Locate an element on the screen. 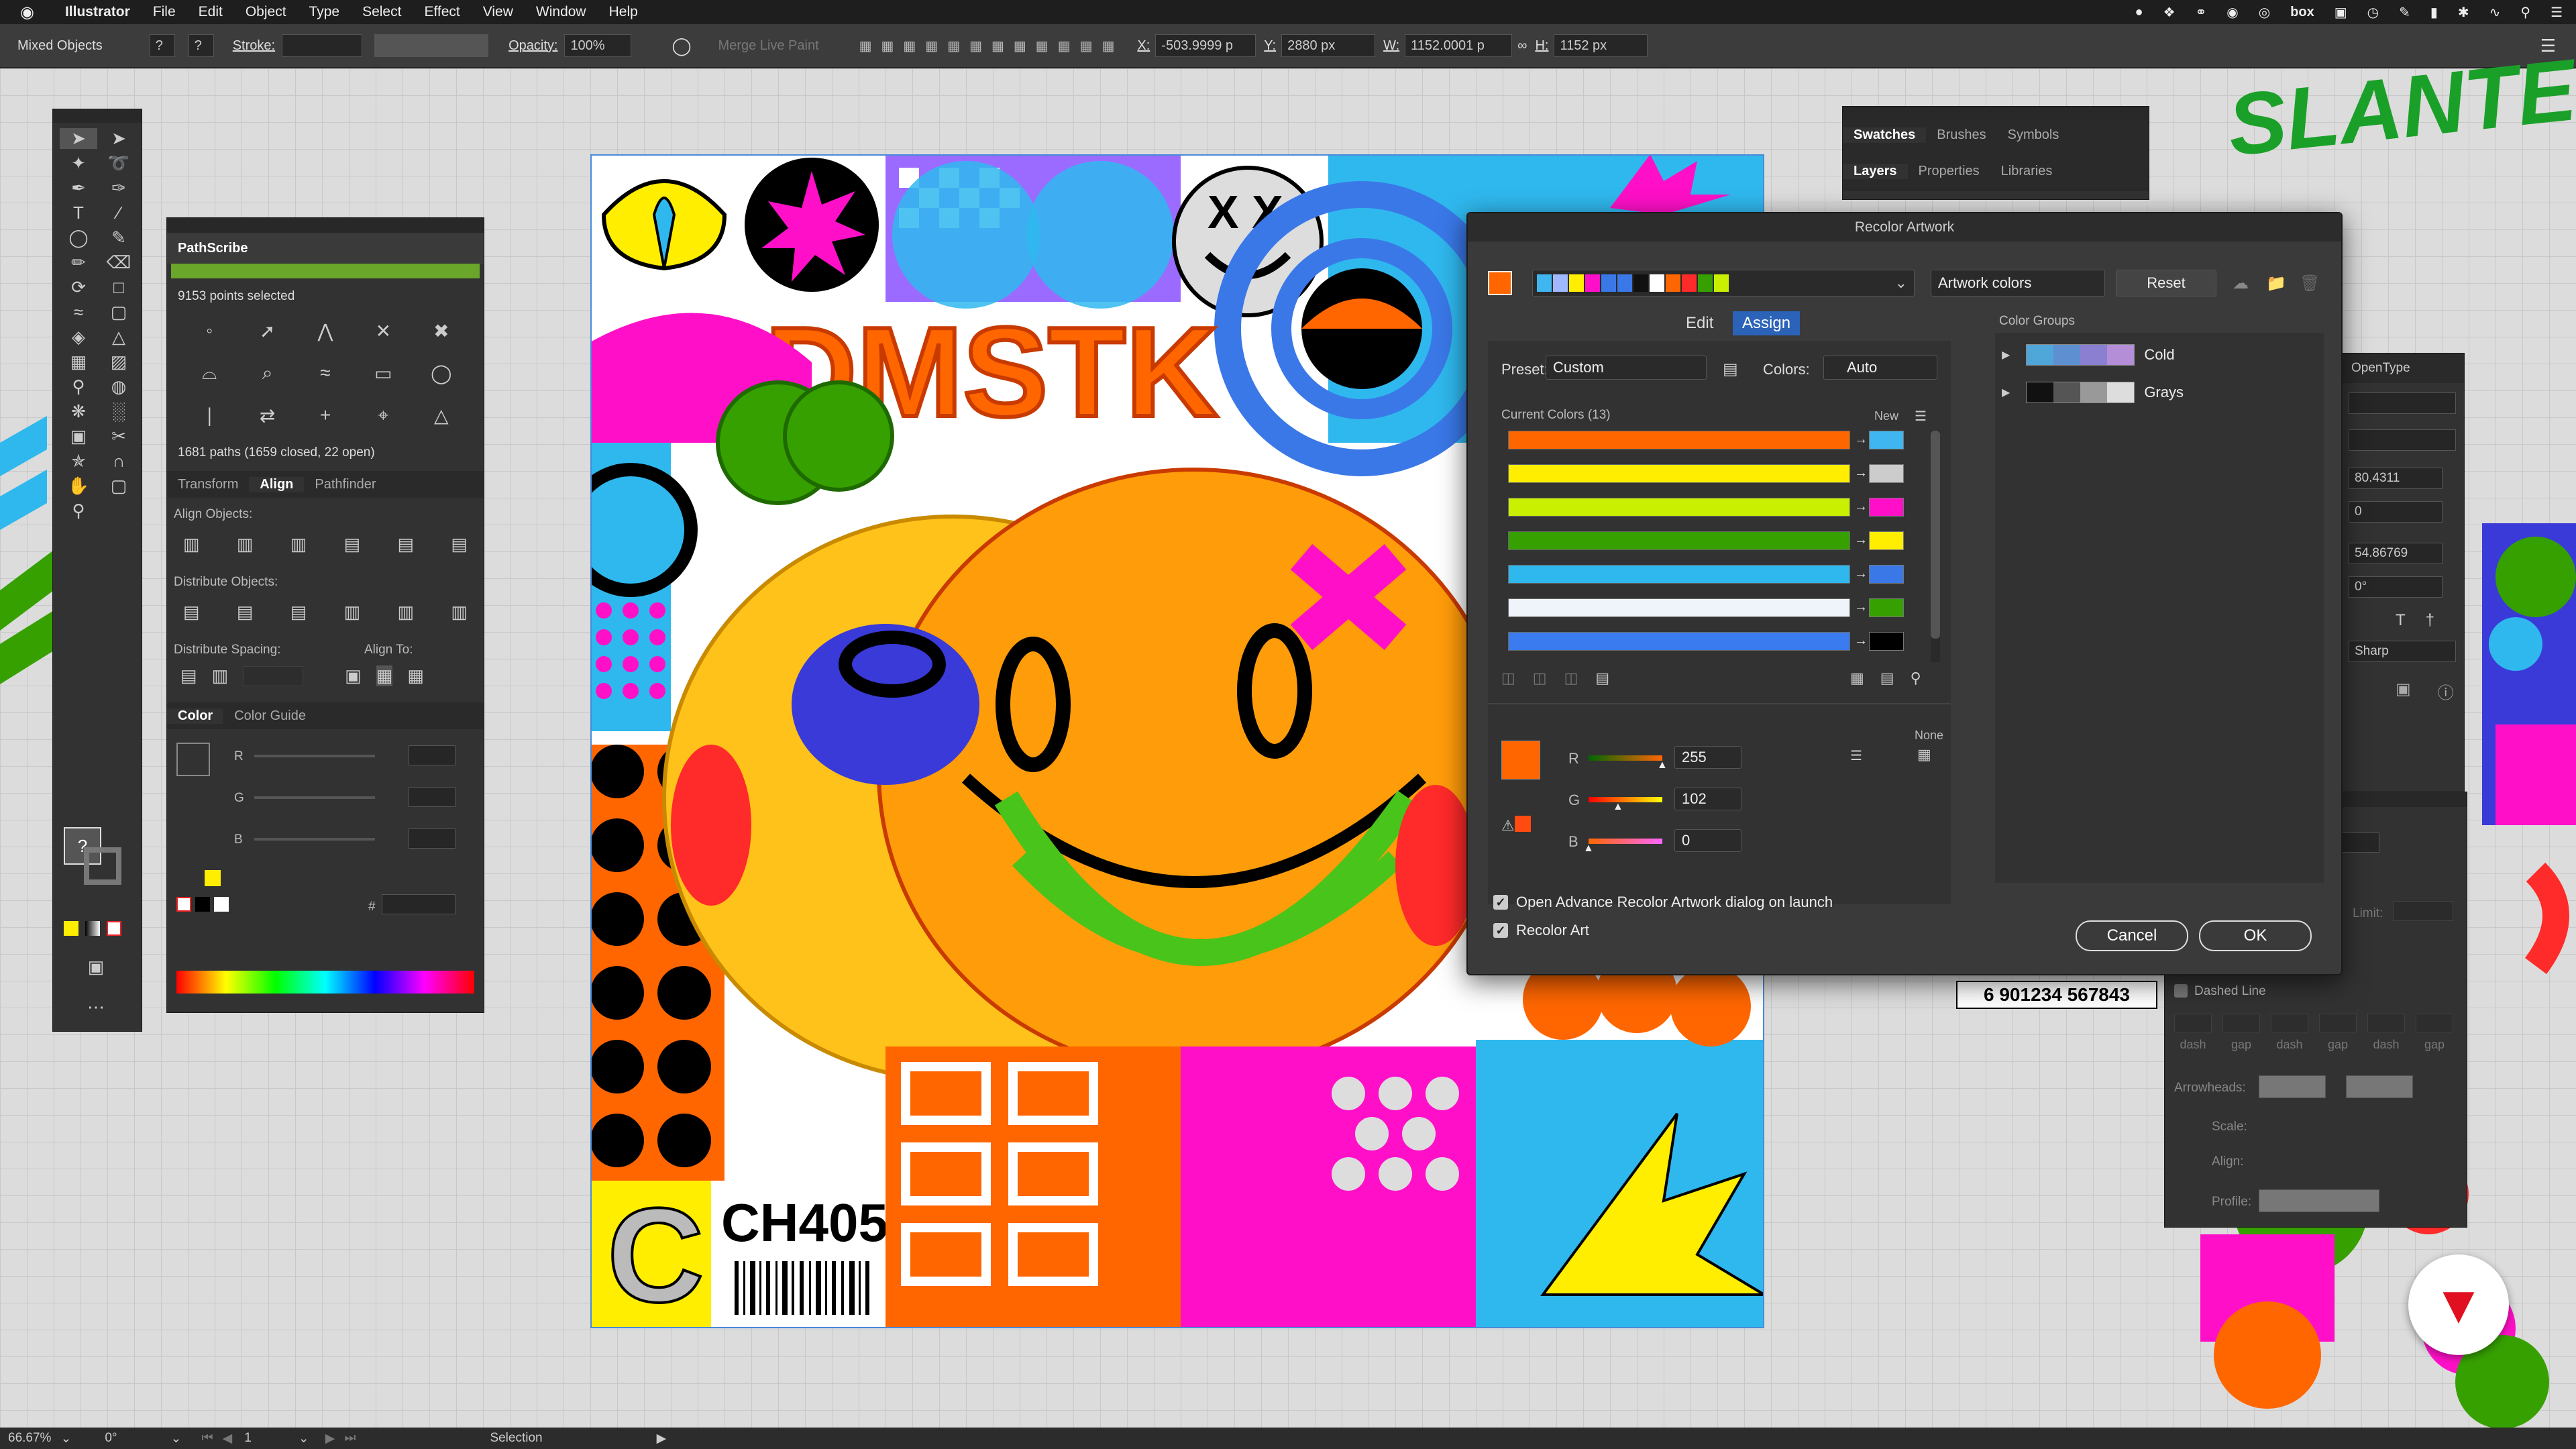 The height and width of the screenshot is (1449, 2576). gradient-mode-icon is located at coordinates (92, 928).